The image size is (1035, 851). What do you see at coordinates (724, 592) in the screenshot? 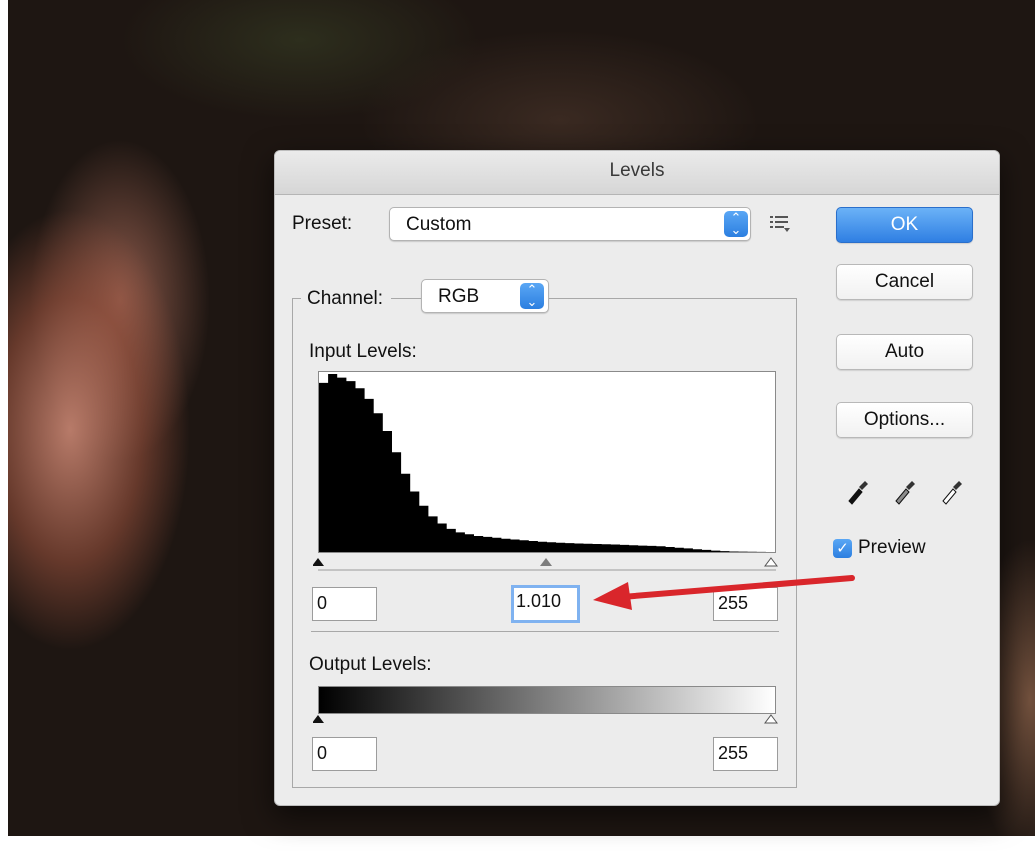
I see `red-arrow-icon` at bounding box center [724, 592].